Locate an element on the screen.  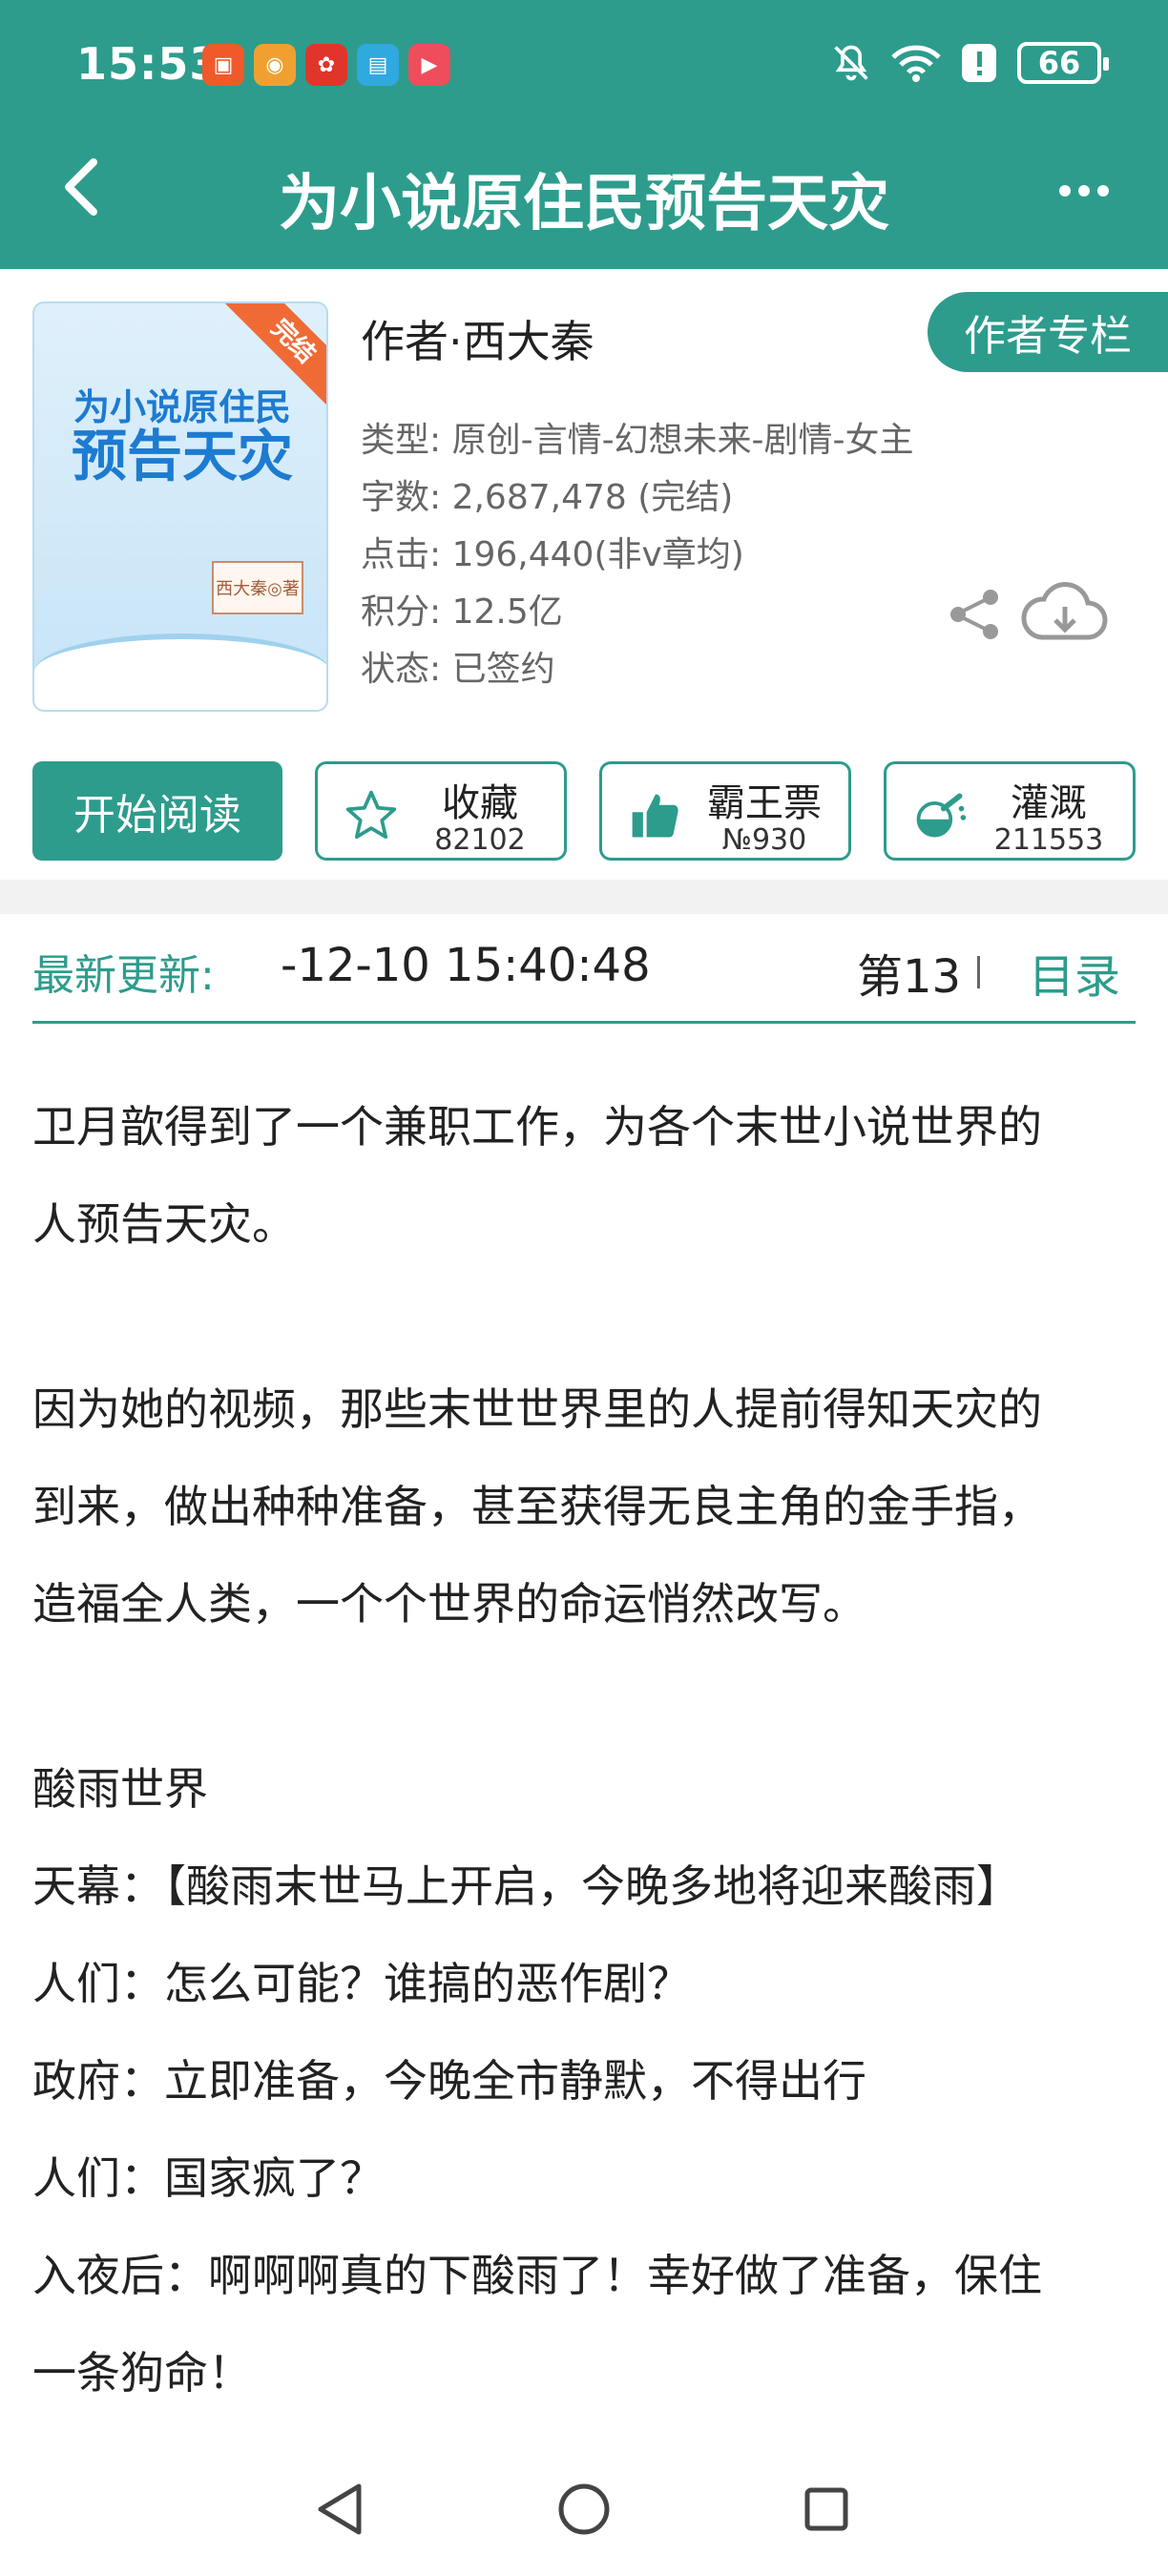
system-nav-bar is located at coordinates (584, 2509).